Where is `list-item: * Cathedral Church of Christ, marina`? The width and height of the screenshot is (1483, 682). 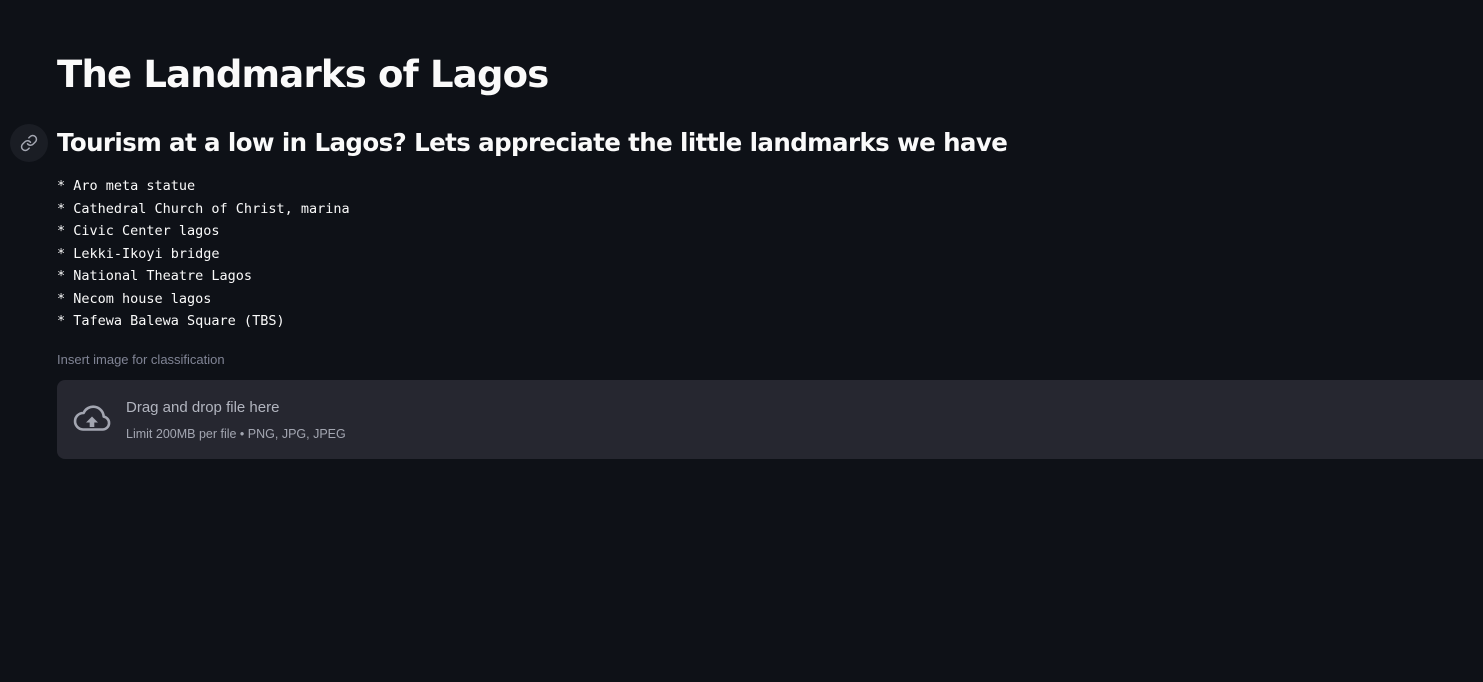
list-item: * Cathedral Church of Christ, marina is located at coordinates (203, 208).